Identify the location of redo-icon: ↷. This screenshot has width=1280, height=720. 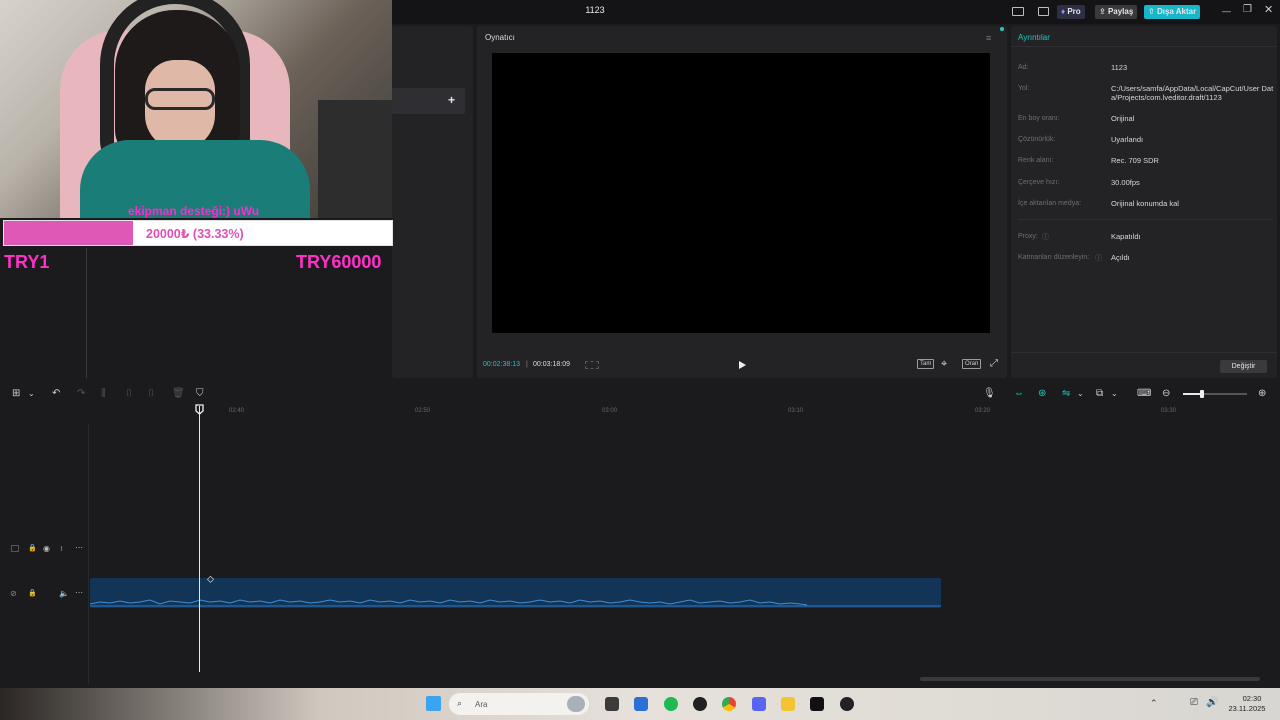
(81, 393).